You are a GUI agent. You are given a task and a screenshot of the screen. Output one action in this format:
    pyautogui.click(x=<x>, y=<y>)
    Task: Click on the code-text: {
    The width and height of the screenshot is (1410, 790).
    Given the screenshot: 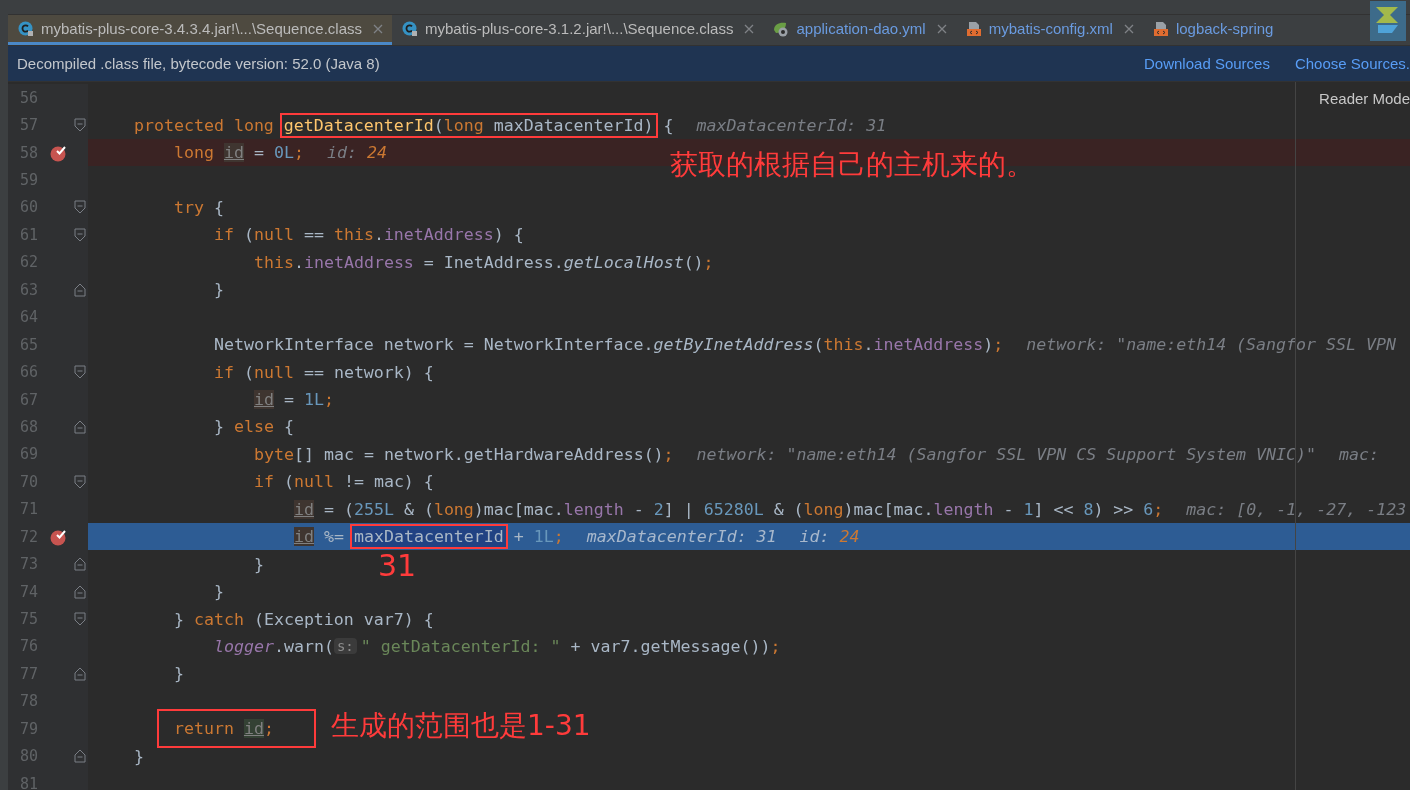 What is the action you would take?
    pyautogui.click(x=668, y=125)
    